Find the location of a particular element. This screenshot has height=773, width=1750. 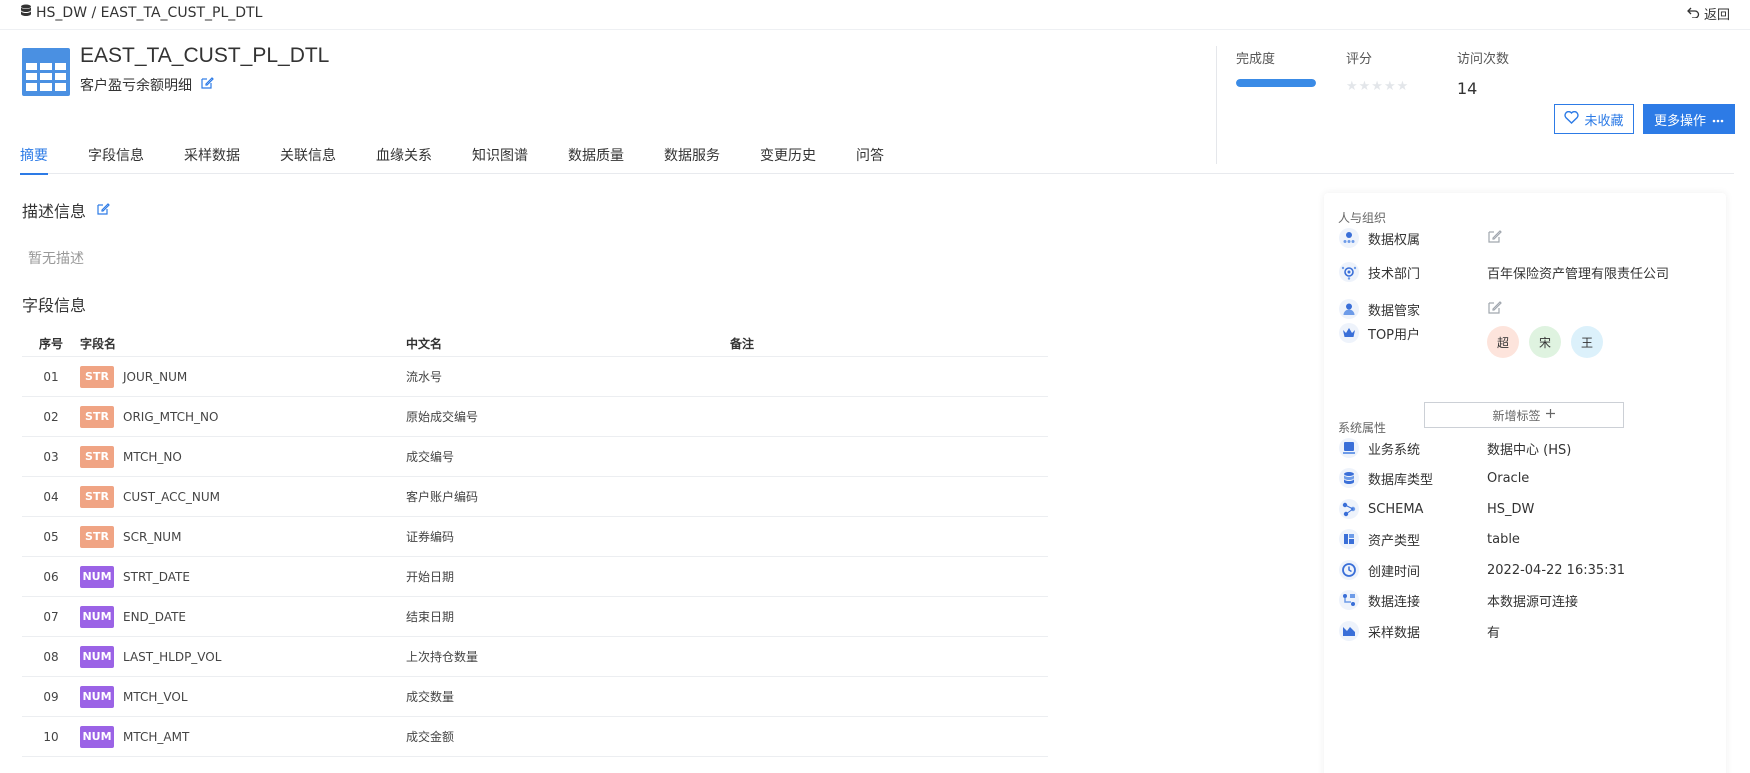

system-attr-label: 采样数据 is located at coordinates (1394, 633).